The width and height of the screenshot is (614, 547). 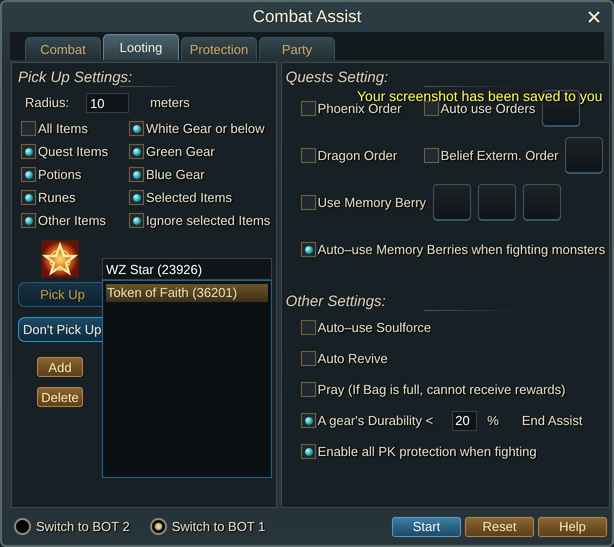 What do you see at coordinates (376, 421) in the screenshot?
I see `checkbox-label: A gear's Durability <` at bounding box center [376, 421].